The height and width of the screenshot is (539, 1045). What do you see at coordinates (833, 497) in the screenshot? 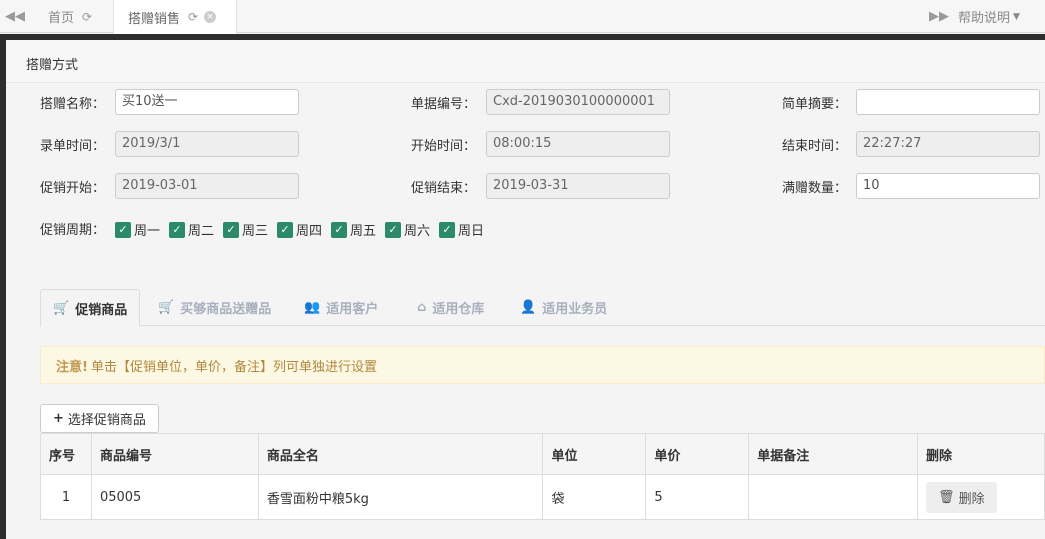
I see `cell-note` at bounding box center [833, 497].